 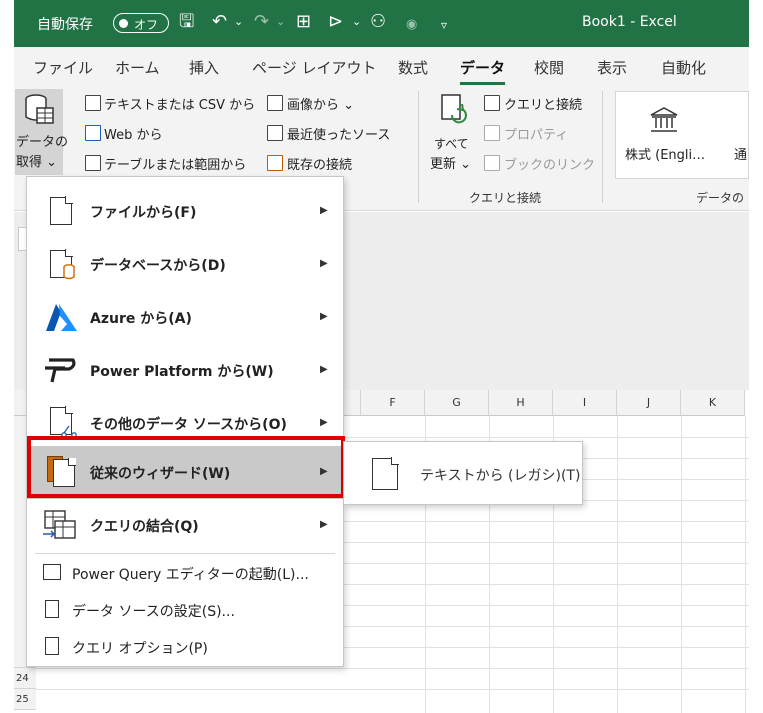 I want to click on currency-label: 通, so click(x=741, y=155).